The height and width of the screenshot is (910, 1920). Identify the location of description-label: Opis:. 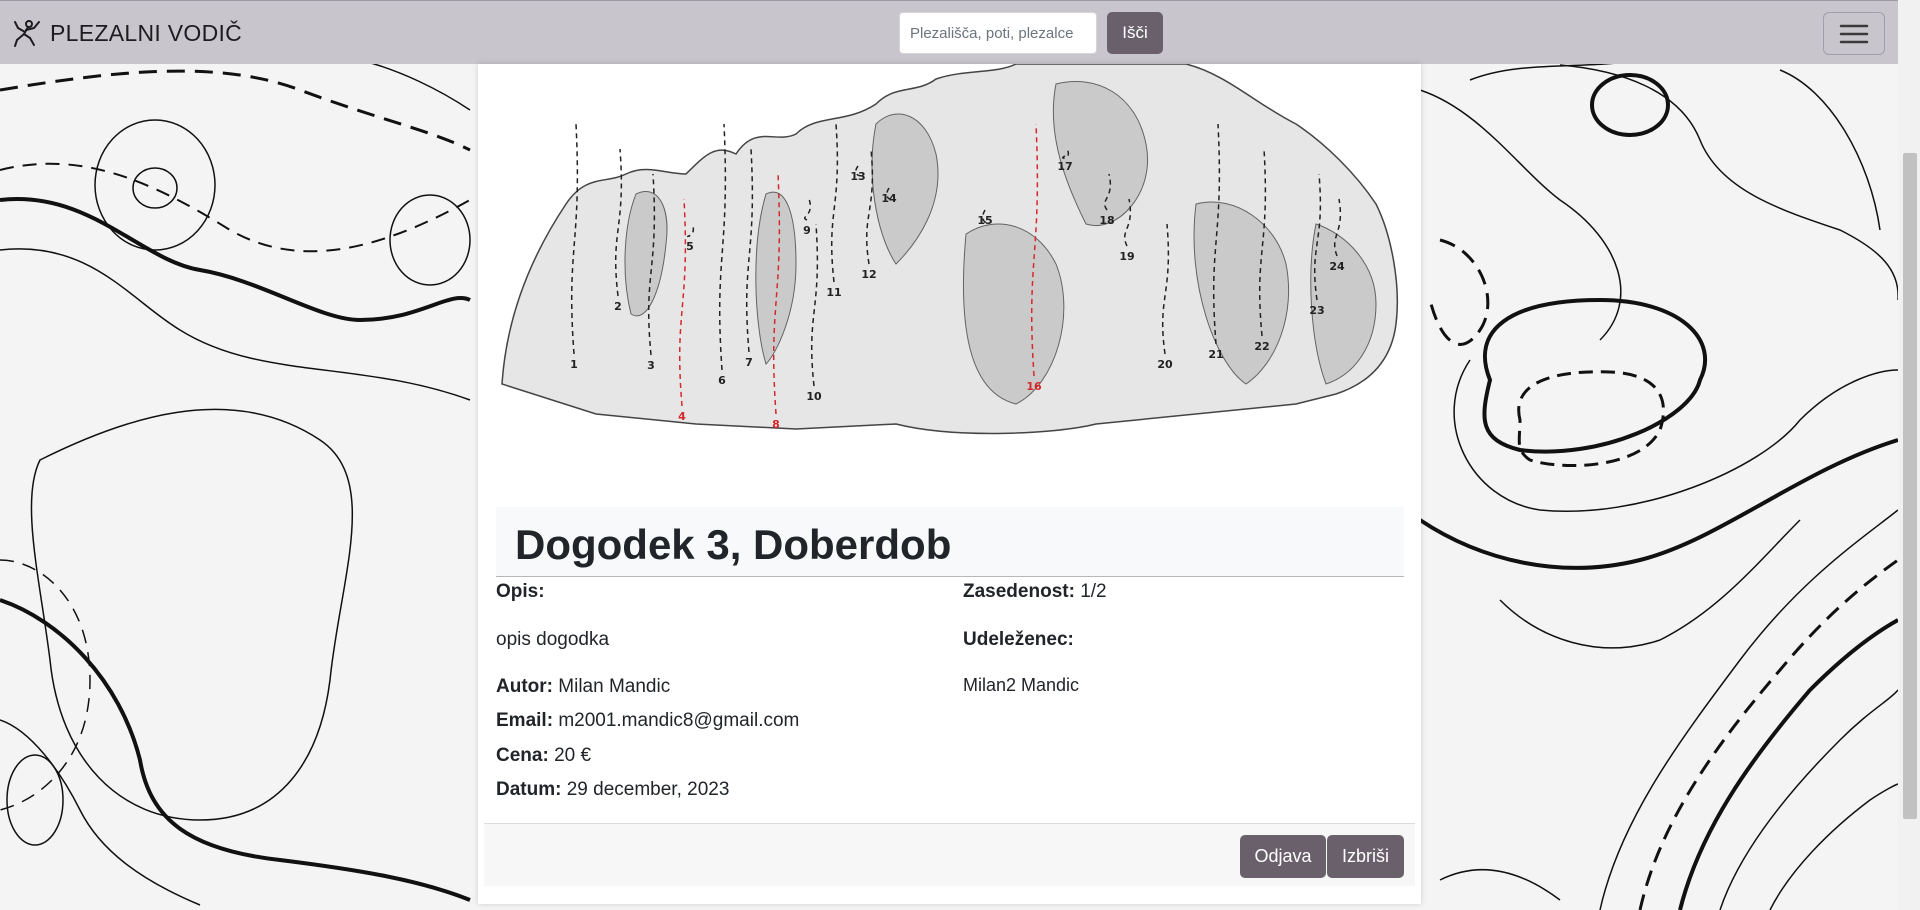
(520, 591).